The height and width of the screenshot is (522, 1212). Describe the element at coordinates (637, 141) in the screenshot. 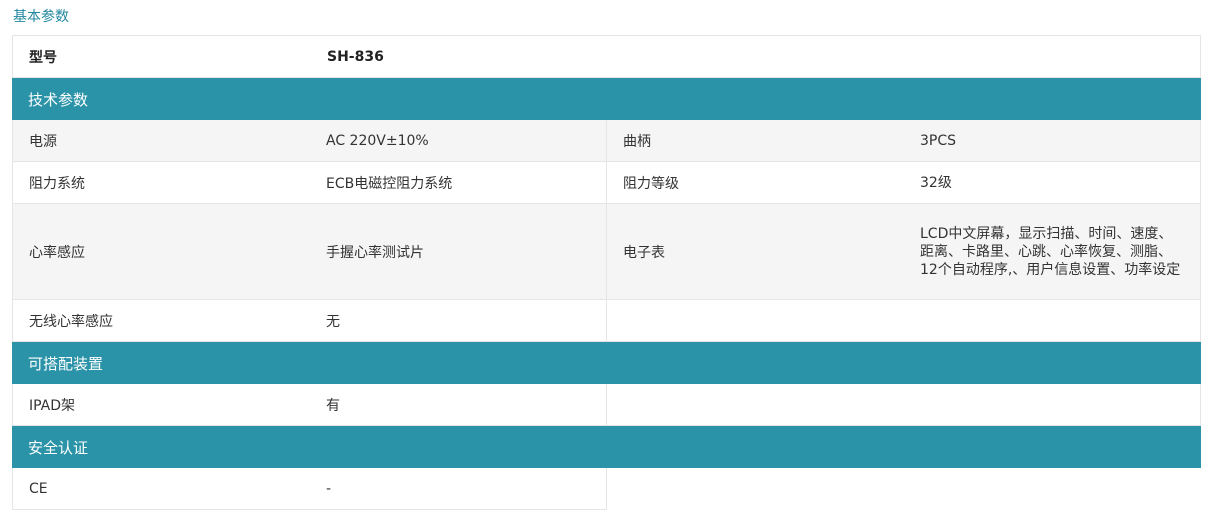

I see `param-key: 曲柄` at that location.